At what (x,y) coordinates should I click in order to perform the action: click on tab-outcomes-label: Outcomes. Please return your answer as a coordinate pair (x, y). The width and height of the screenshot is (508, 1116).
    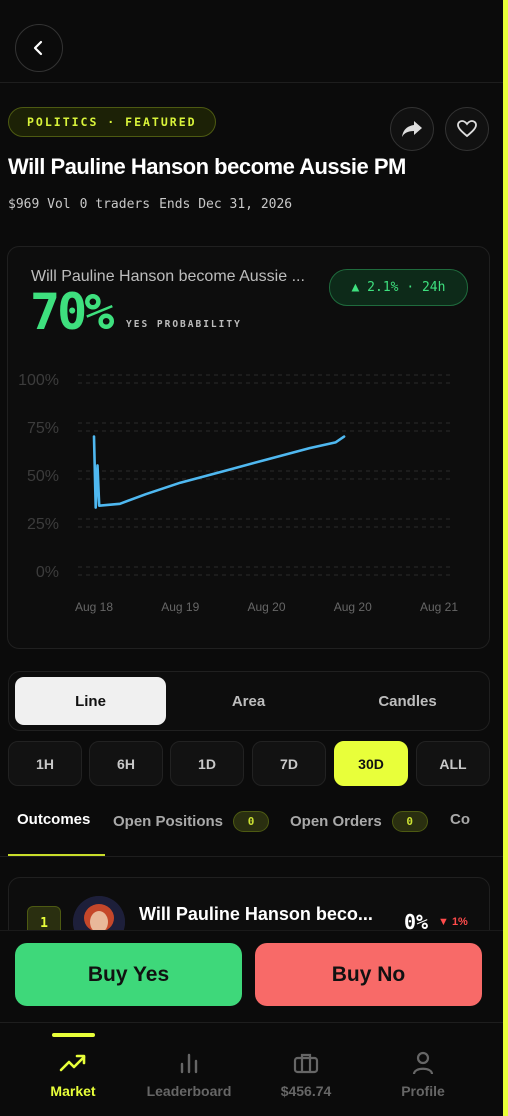
    Looking at the image, I should click on (54, 819).